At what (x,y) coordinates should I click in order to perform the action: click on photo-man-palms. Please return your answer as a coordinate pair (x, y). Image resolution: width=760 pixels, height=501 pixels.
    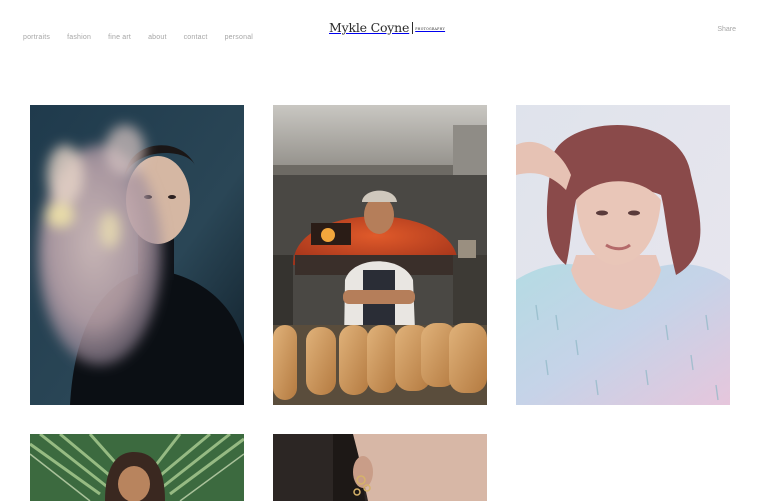
    Looking at the image, I should click on (137, 467).